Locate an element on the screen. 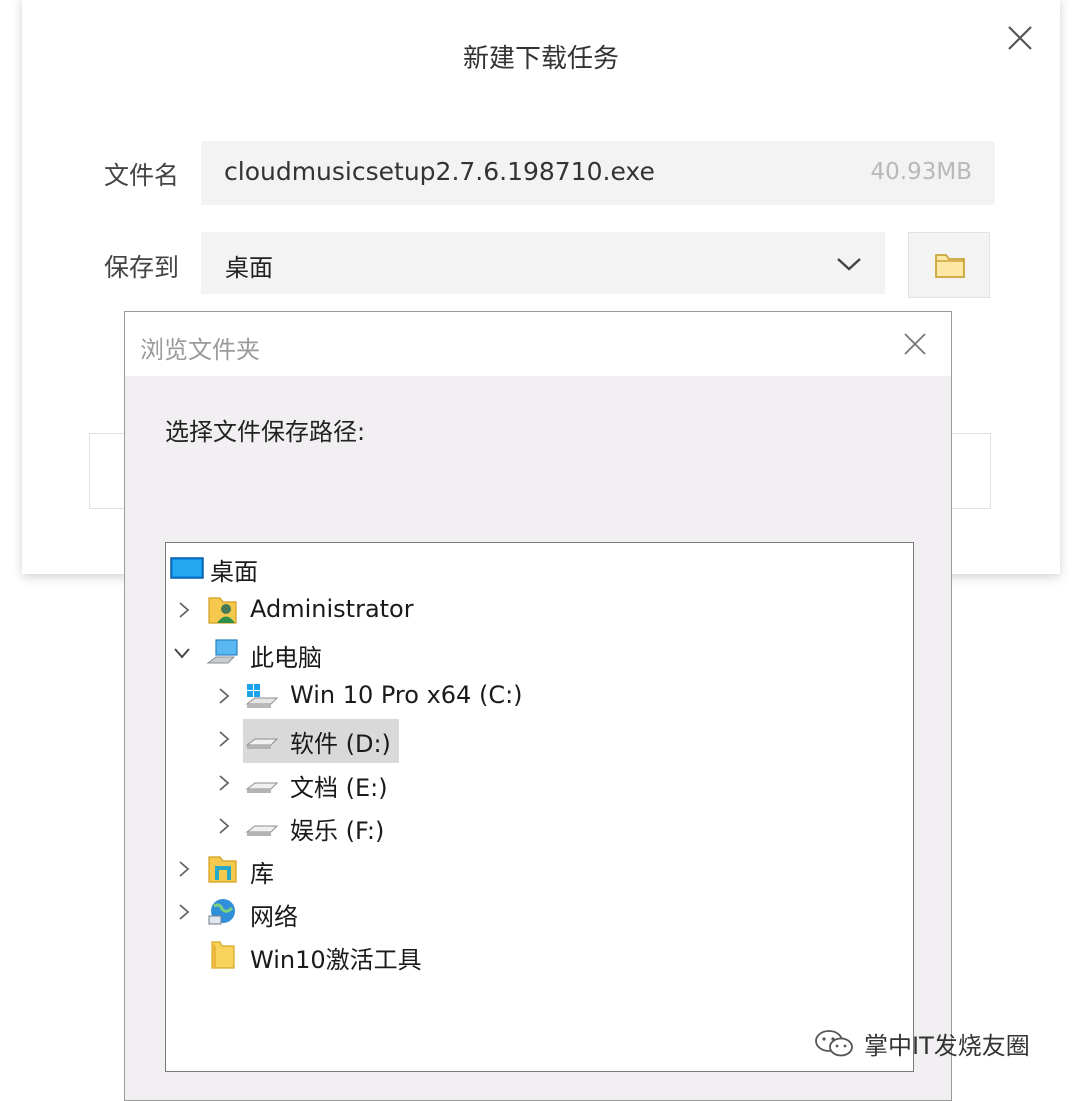 The height and width of the screenshot is (1101, 1079). watermark-text: 掌中IT发烧友圈 is located at coordinates (947, 1046).